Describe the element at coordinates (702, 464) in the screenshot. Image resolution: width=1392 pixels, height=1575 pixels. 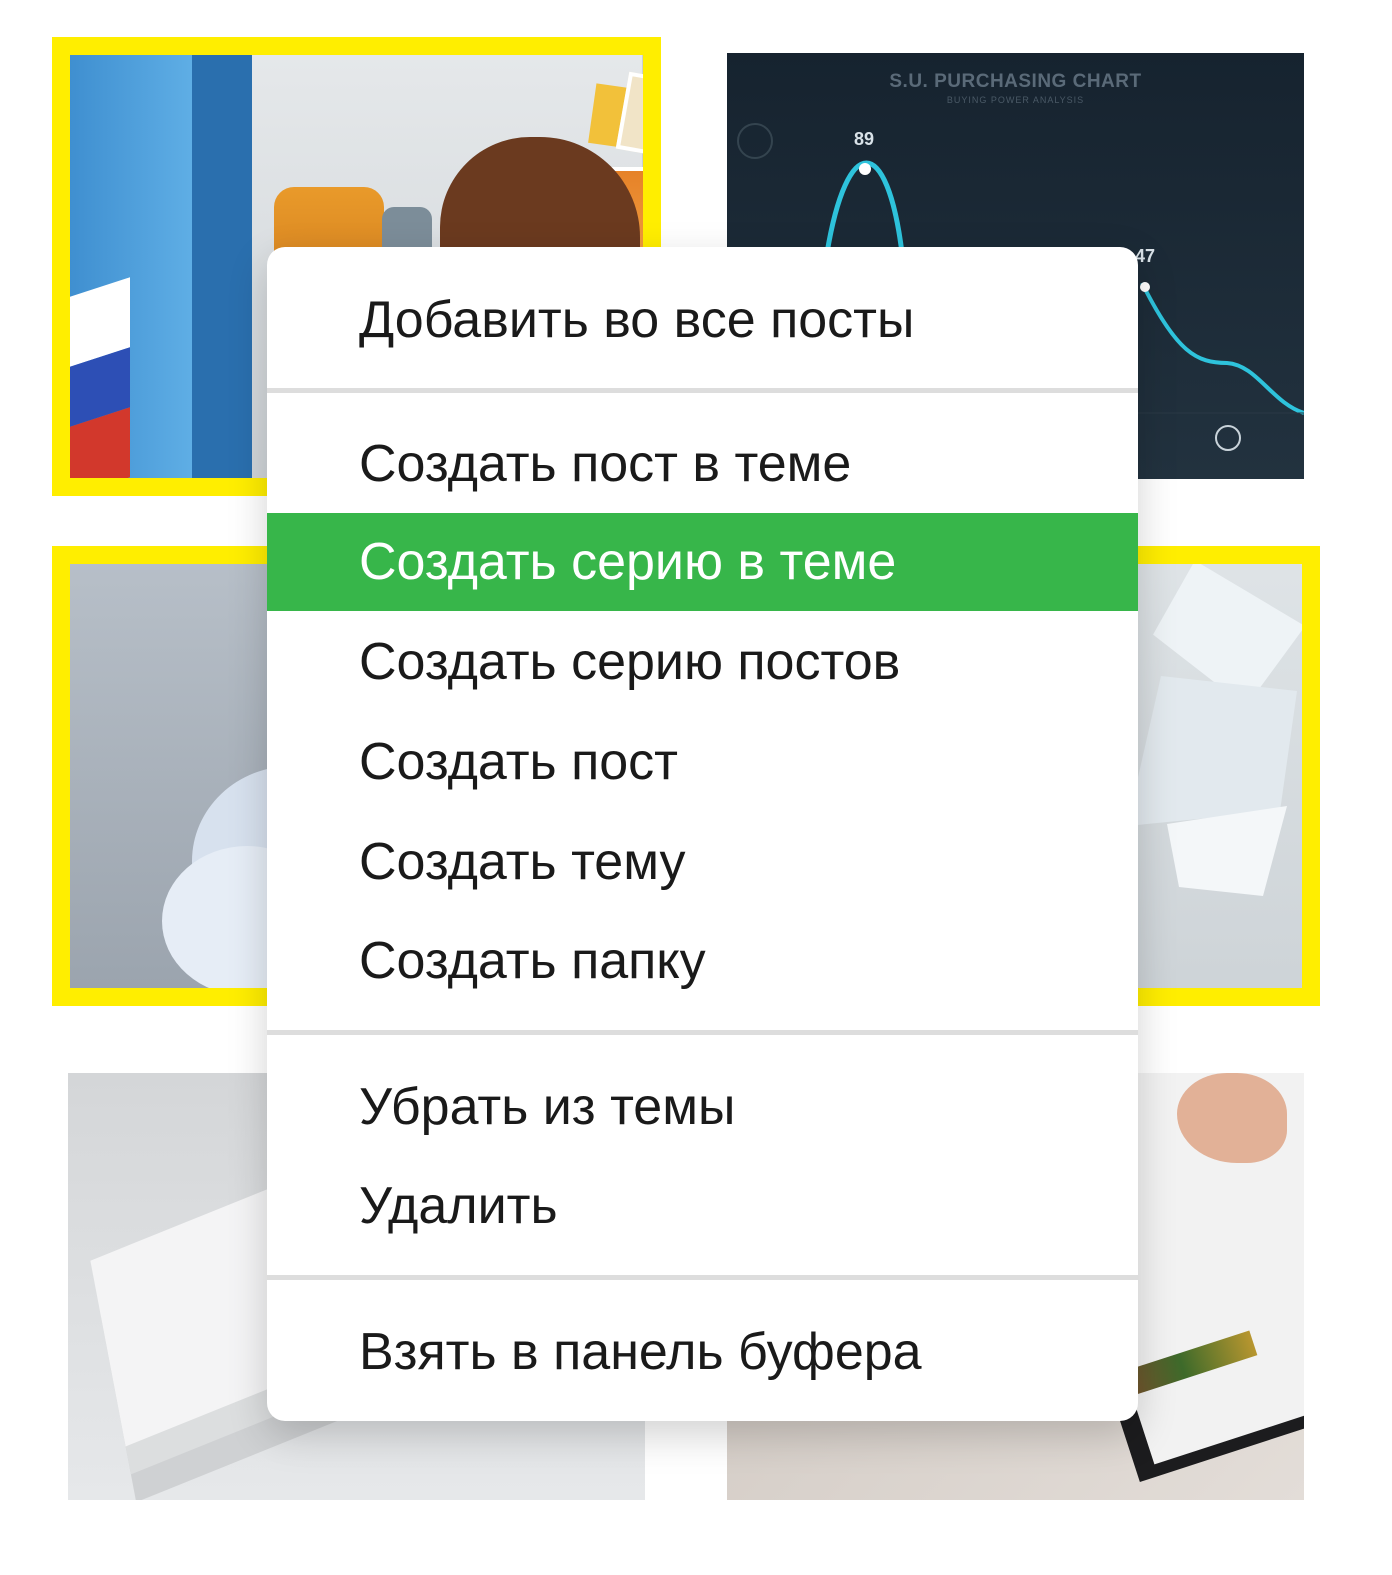
I see `menu-item-create-post-in-topic: Создать пост в теме` at that location.